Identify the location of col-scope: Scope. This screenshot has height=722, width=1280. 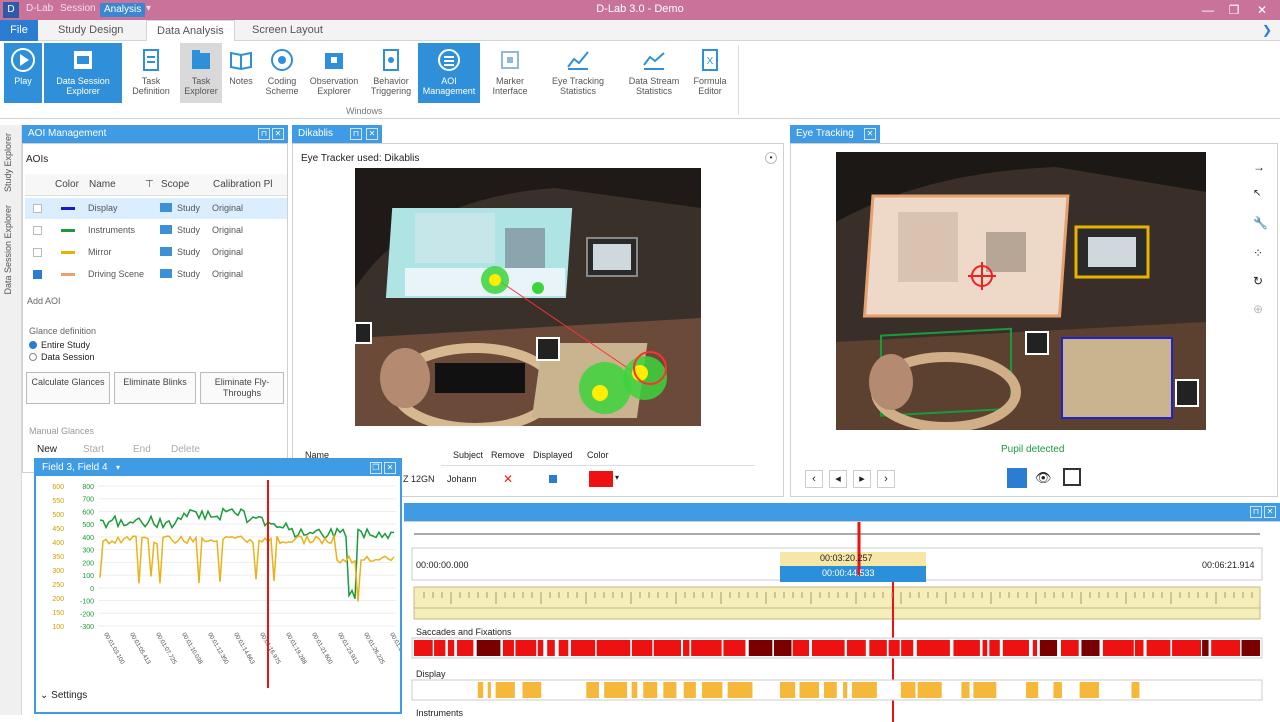
(175, 184).